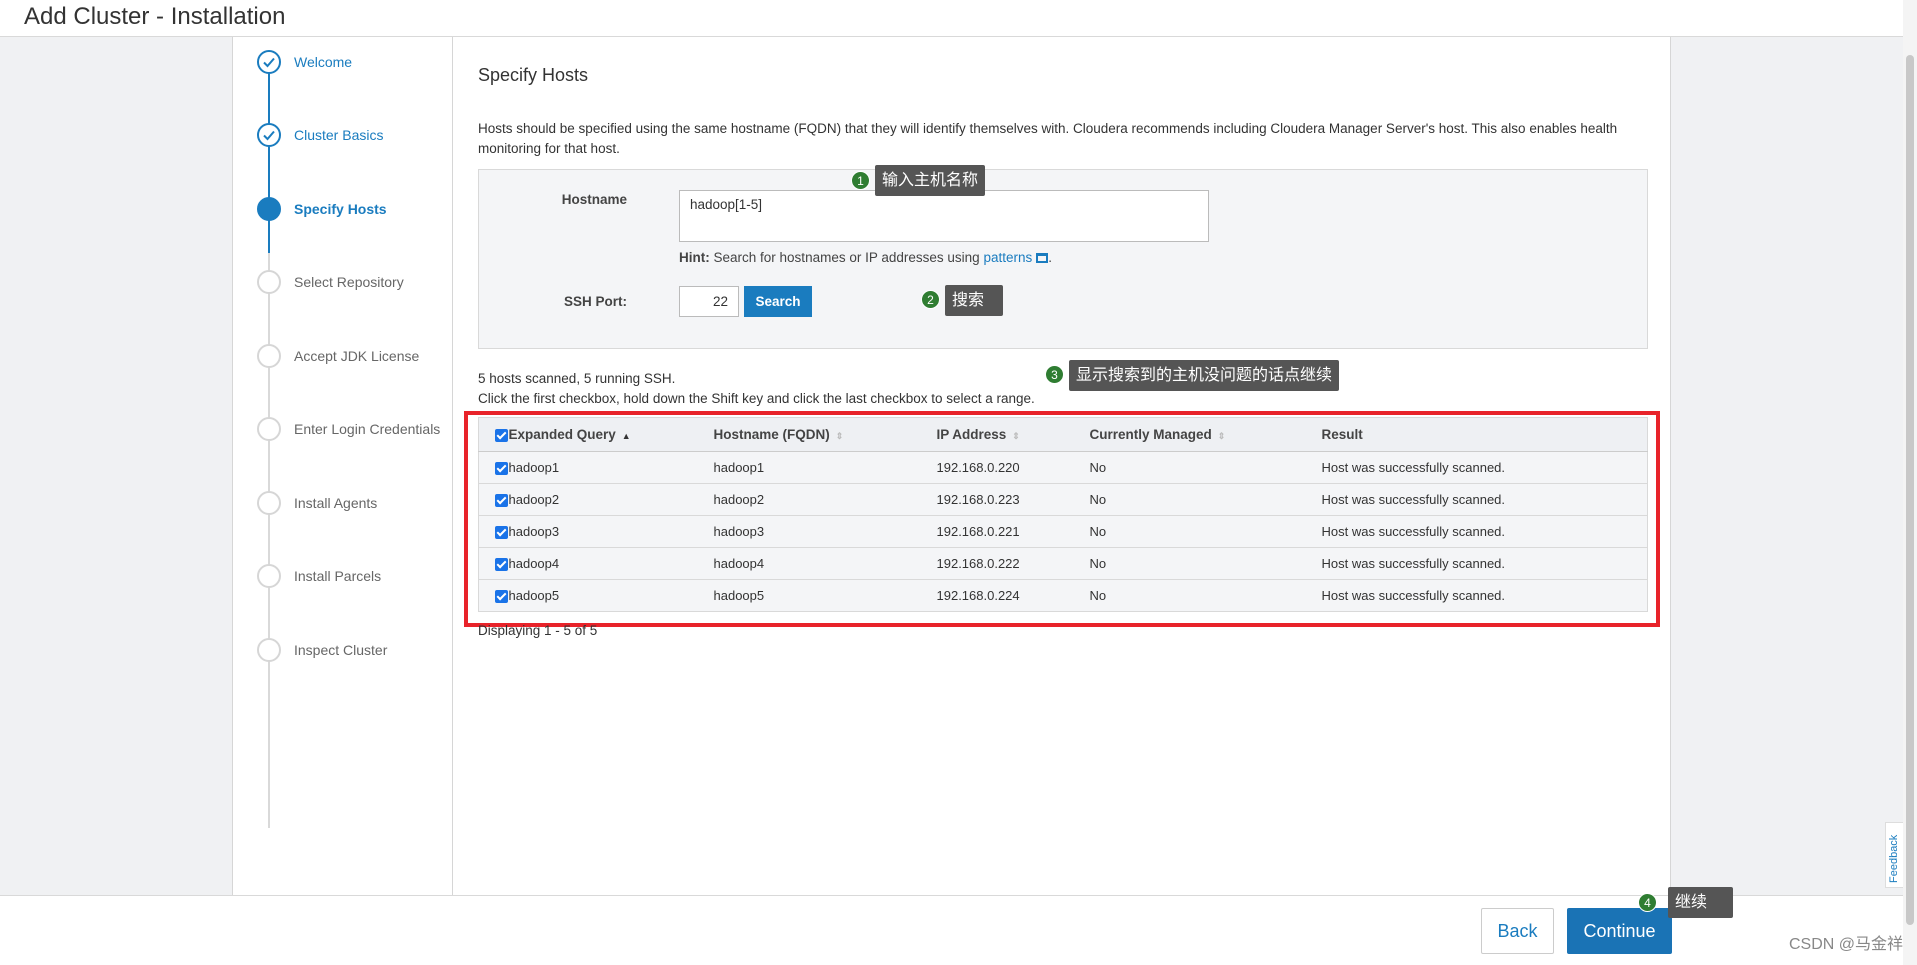 Image resolution: width=1917 pixels, height=965 pixels. What do you see at coordinates (825, 531) in the screenshot?
I see `cell-fqdn: hadoop3` at bounding box center [825, 531].